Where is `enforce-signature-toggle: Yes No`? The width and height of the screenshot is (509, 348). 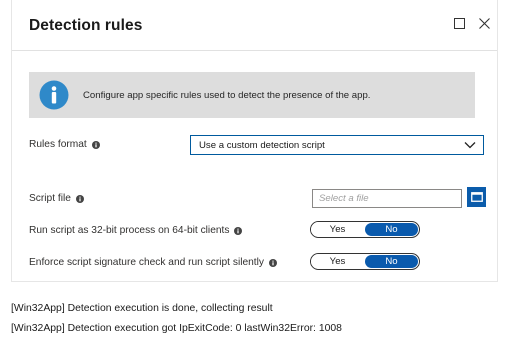 enforce-signature-toggle: Yes No is located at coordinates (365, 261).